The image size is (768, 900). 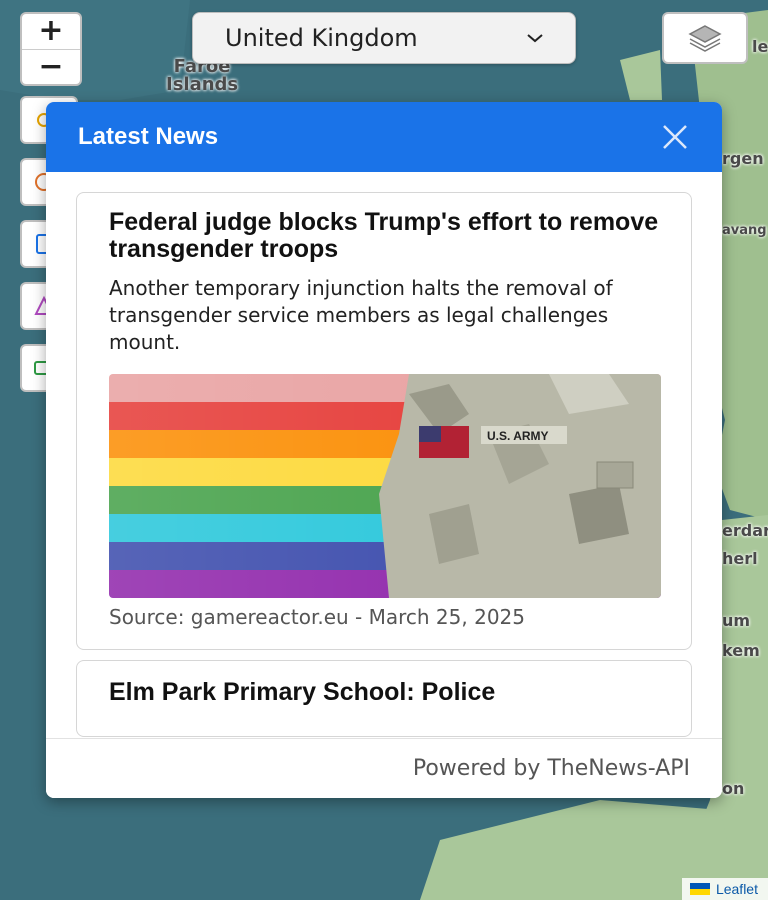 I want to click on close-button, so click(x=675, y=137).